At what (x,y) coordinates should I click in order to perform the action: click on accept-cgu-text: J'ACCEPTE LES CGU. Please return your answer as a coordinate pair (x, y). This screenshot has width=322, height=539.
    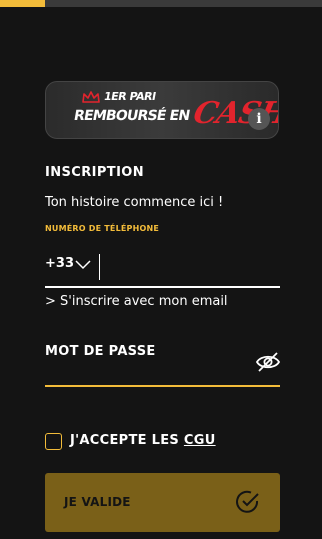
    Looking at the image, I should click on (143, 440).